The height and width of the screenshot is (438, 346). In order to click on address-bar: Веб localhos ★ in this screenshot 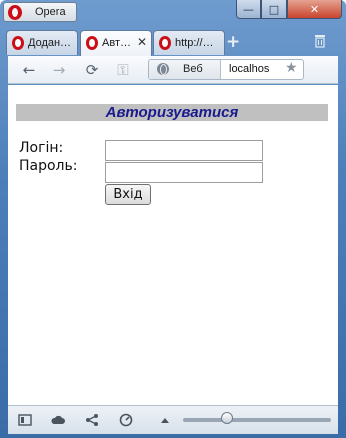, I will do `click(226, 69)`.